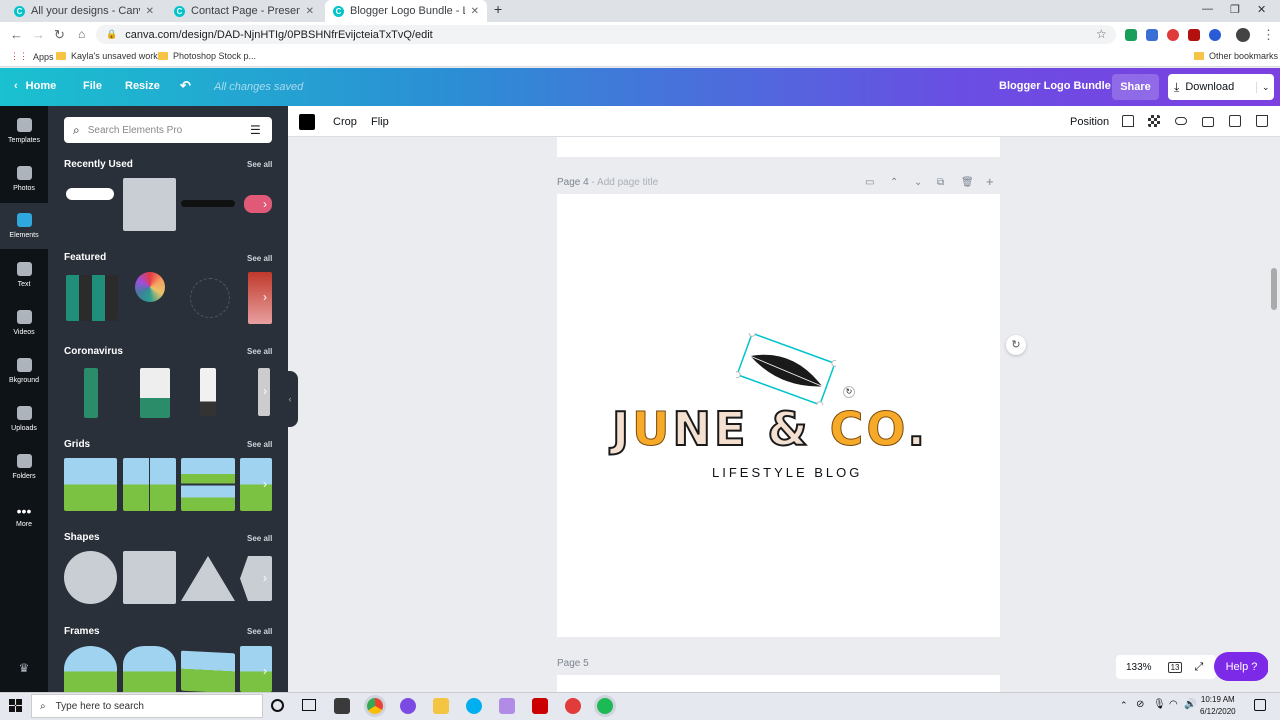 The width and height of the screenshot is (1280, 720). Describe the element at coordinates (1175, 667) in the screenshot. I see `page-count: 13` at that location.